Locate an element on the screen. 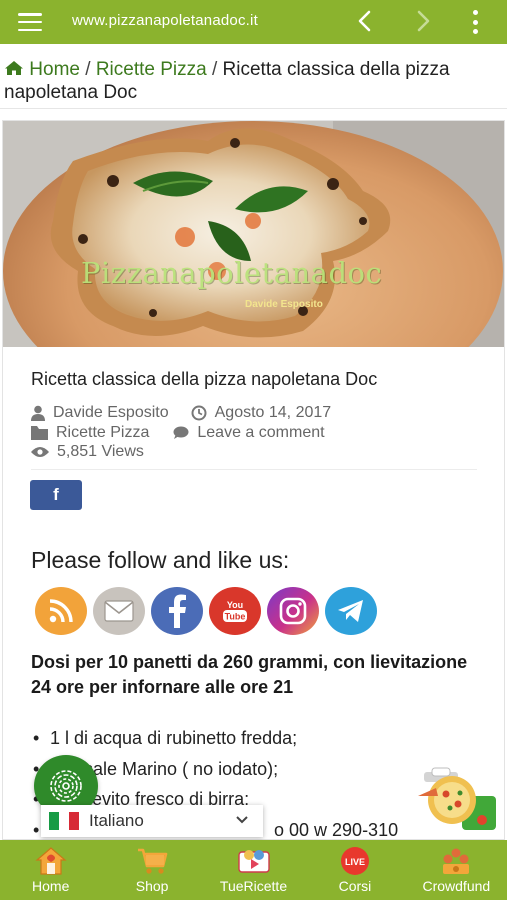  nav-label-corsi: Corsi is located at coordinates (355, 886).